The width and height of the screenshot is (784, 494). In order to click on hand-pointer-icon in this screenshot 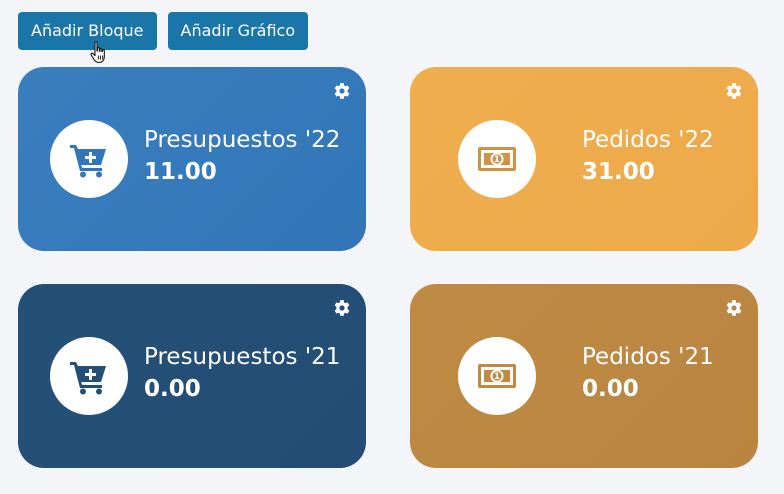, I will do `click(97, 52)`.